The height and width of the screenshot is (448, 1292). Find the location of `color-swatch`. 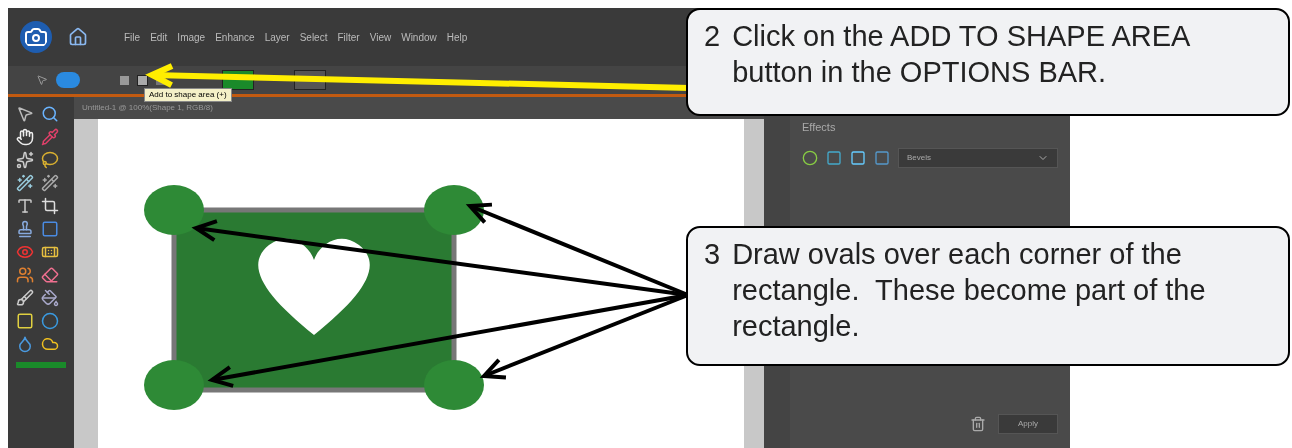

color-swatch is located at coordinates (41, 365).